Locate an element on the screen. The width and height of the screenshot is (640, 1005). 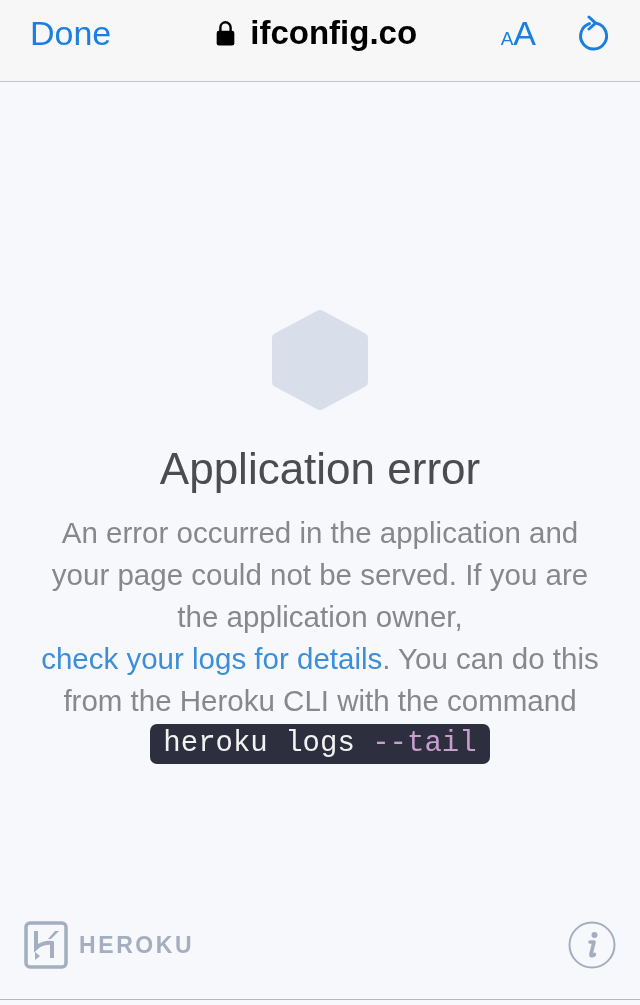
brand-wordmark: HEROKU is located at coordinates (137, 945).